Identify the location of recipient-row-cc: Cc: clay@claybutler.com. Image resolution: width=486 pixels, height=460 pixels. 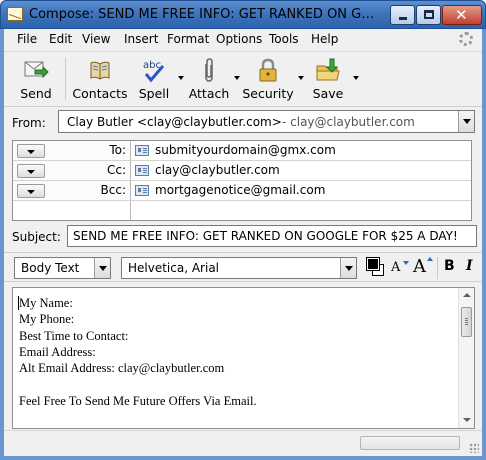
(242, 171).